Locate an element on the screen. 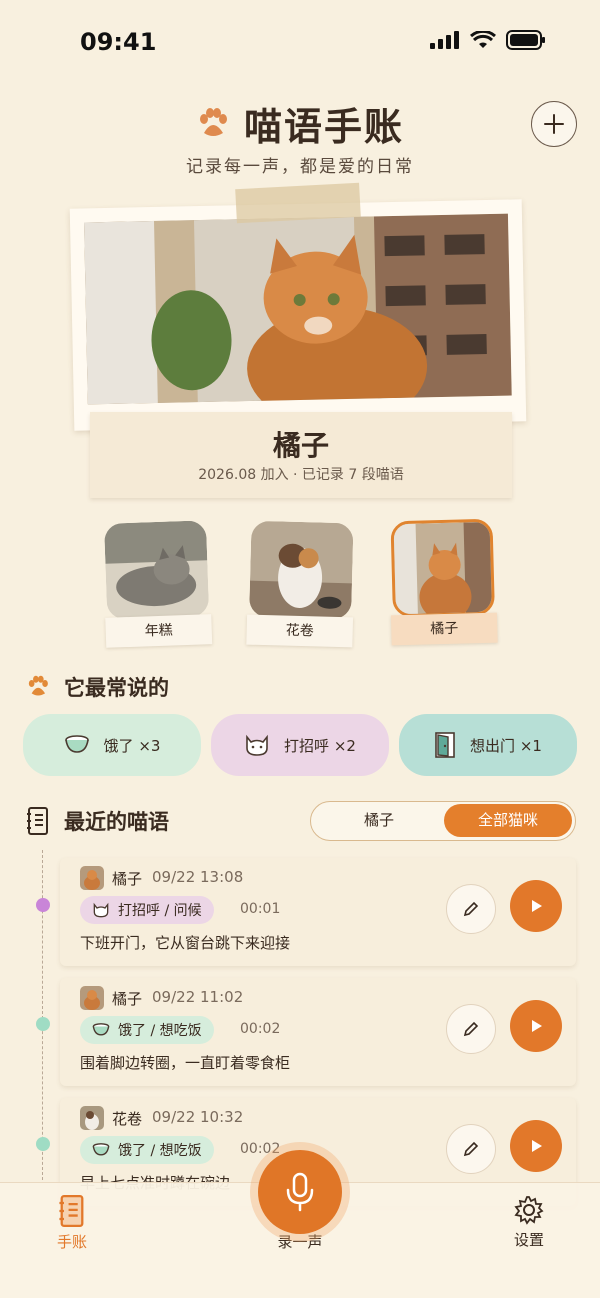 The width and height of the screenshot is (600, 1298). tab-journal: 手账 is located at coordinates (72, 1223).